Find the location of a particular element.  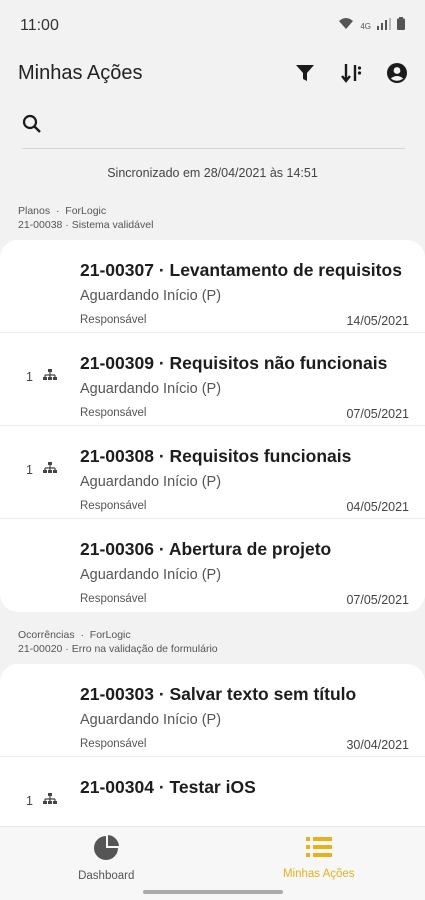

signal-icon is located at coordinates (384, 26).